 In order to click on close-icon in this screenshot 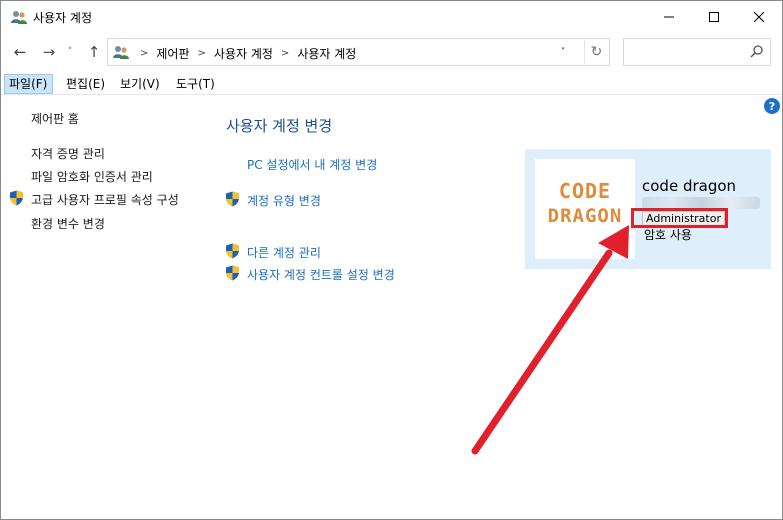, I will do `click(759, 16)`.